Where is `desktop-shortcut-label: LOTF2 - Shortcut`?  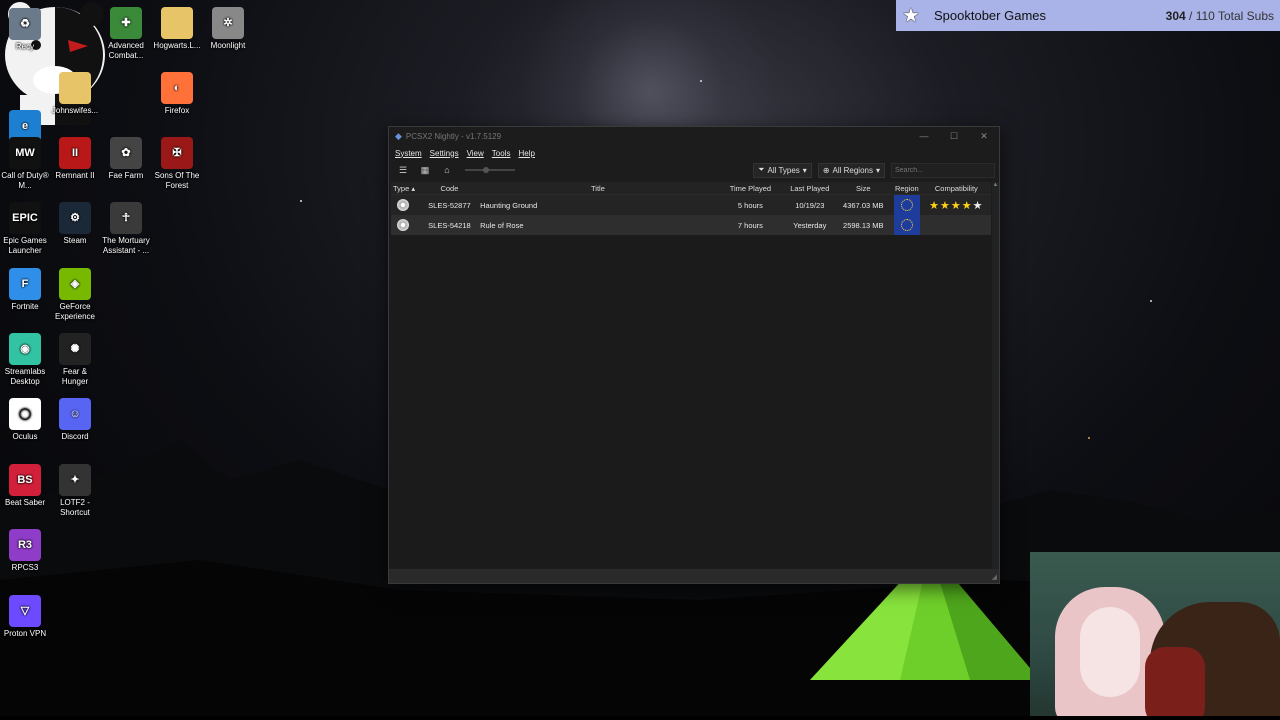
desktop-shortcut-label: LOTF2 - Shortcut is located at coordinates (75, 507).